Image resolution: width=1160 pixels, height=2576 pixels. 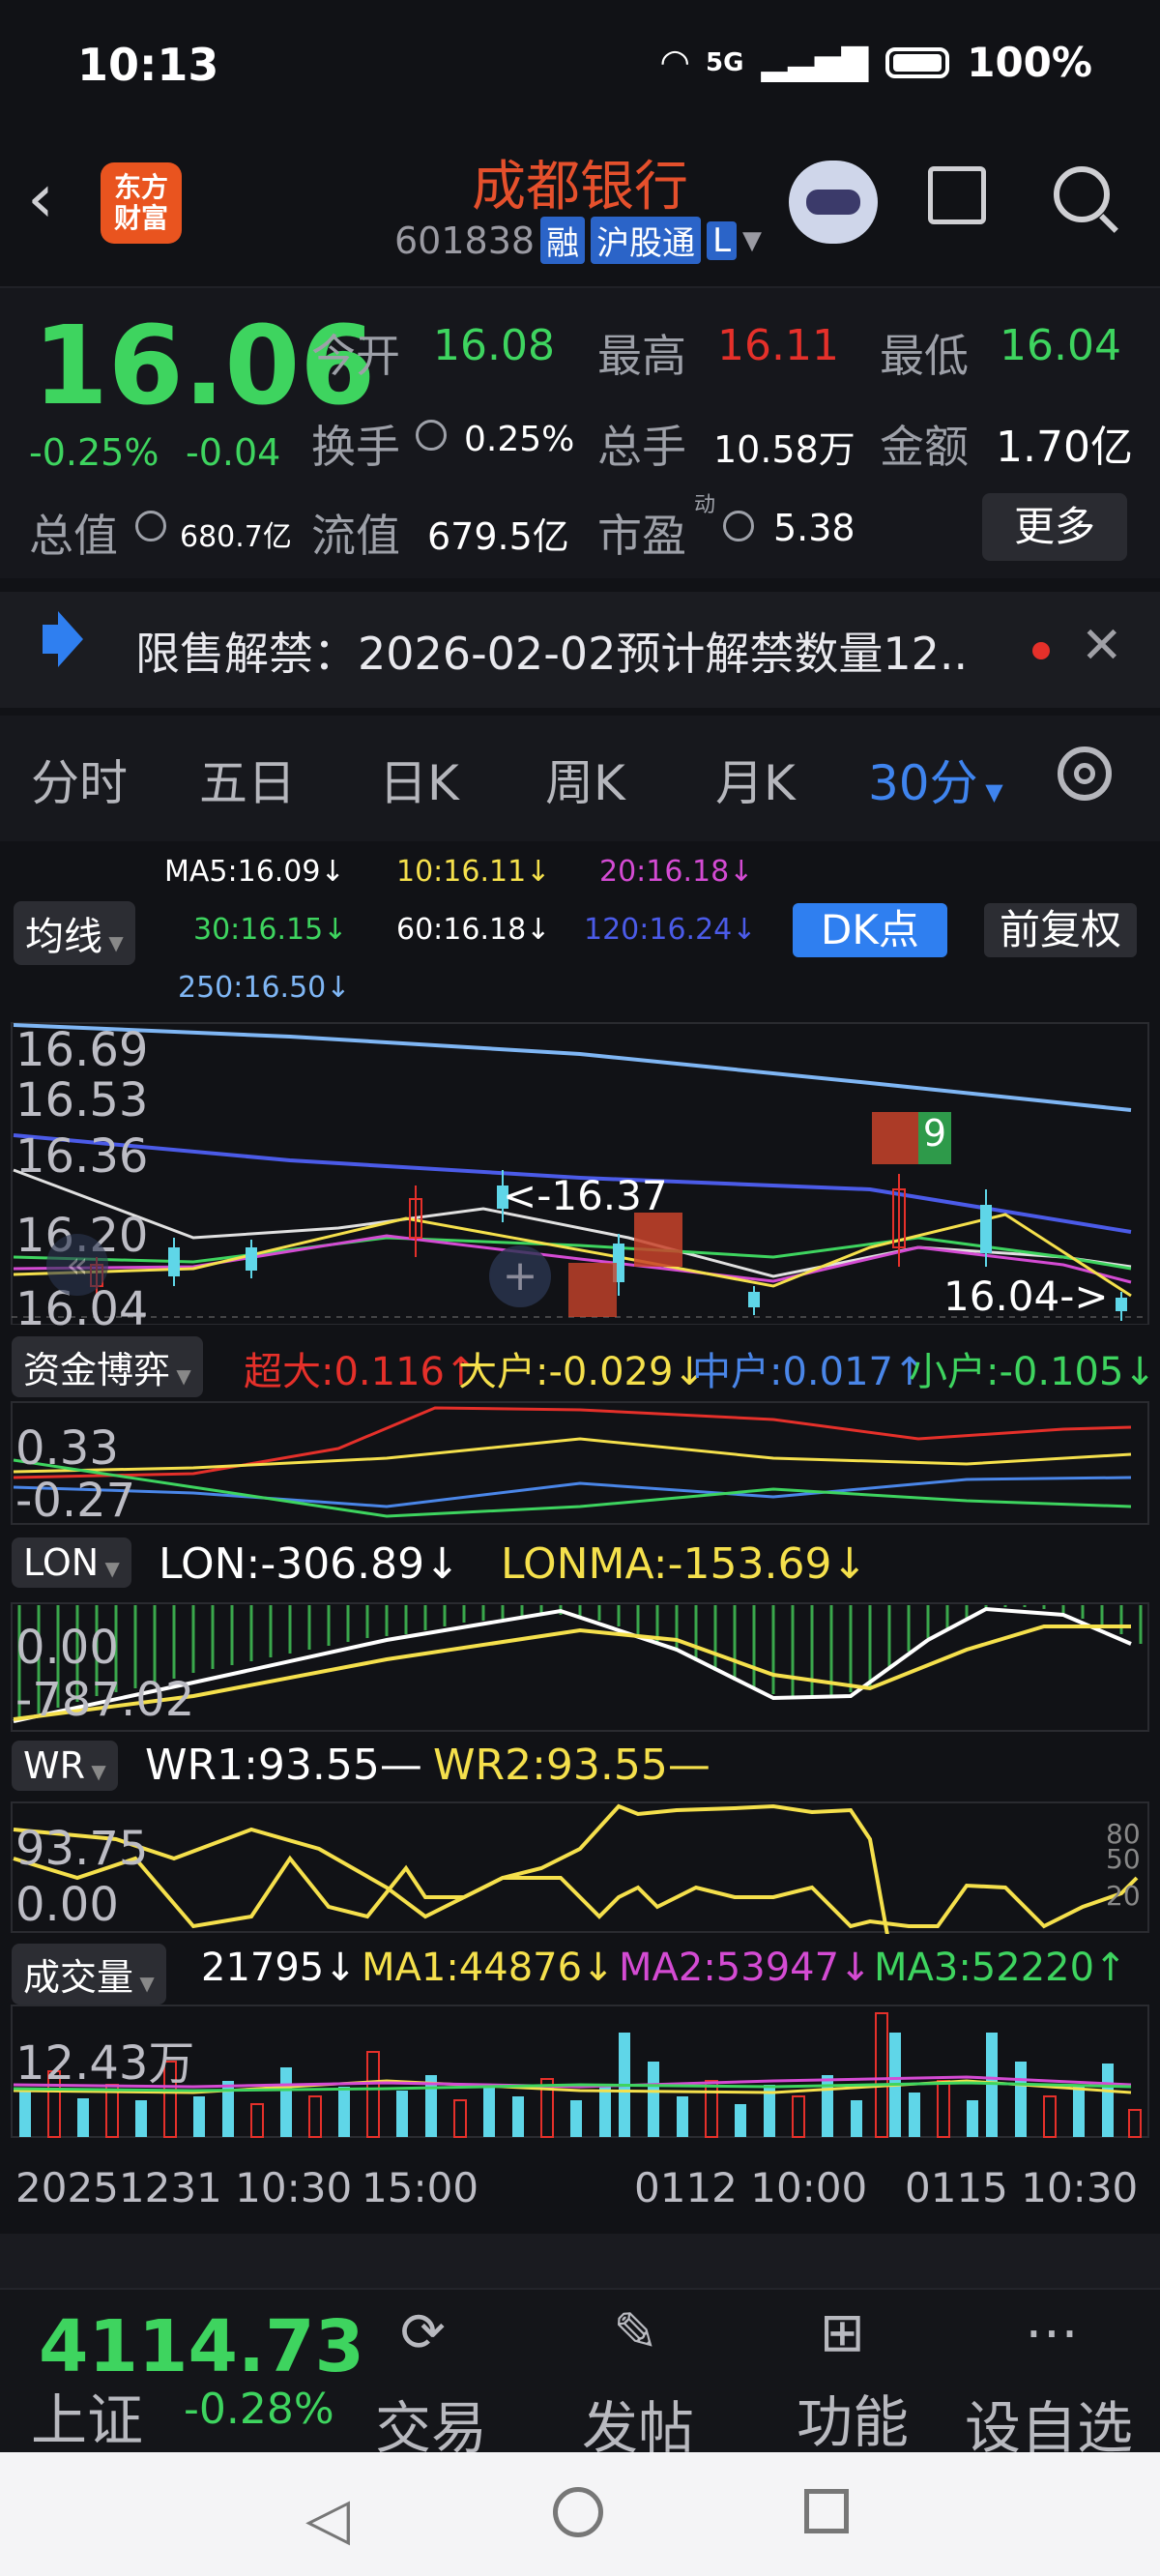 I want to click on high-label: 最高, so click(x=641, y=356).